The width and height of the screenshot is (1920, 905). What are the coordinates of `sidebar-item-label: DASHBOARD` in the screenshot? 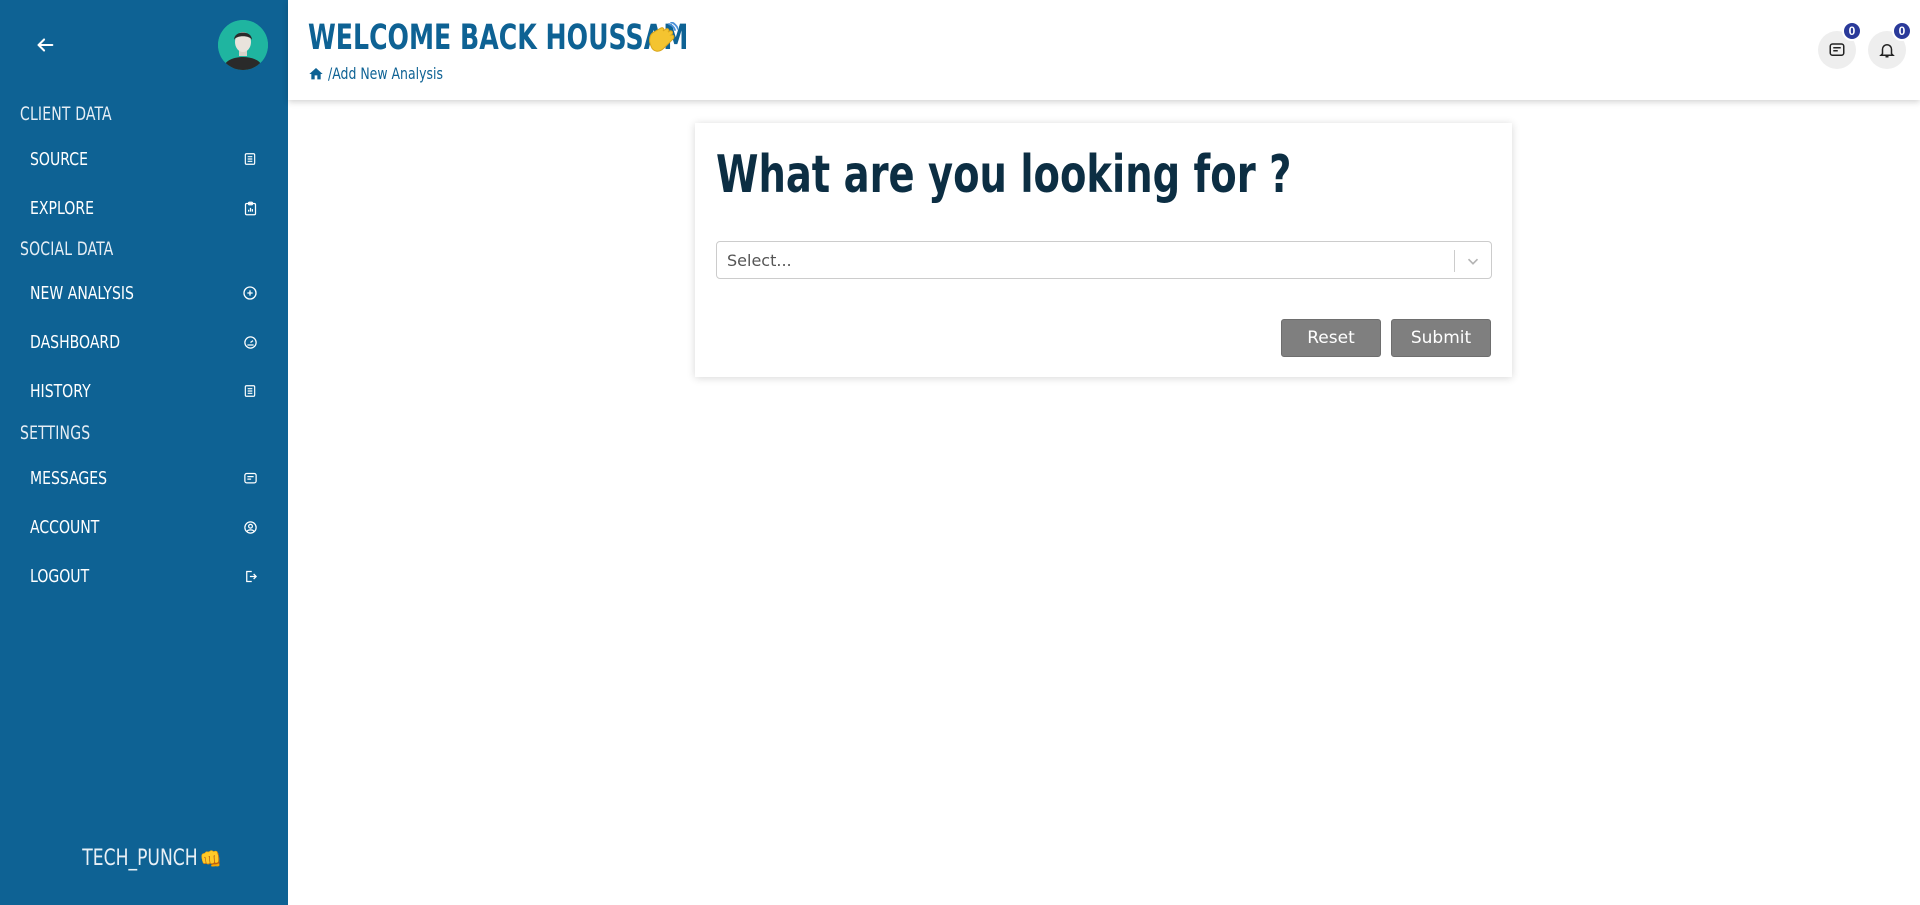 It's located at (75, 342).